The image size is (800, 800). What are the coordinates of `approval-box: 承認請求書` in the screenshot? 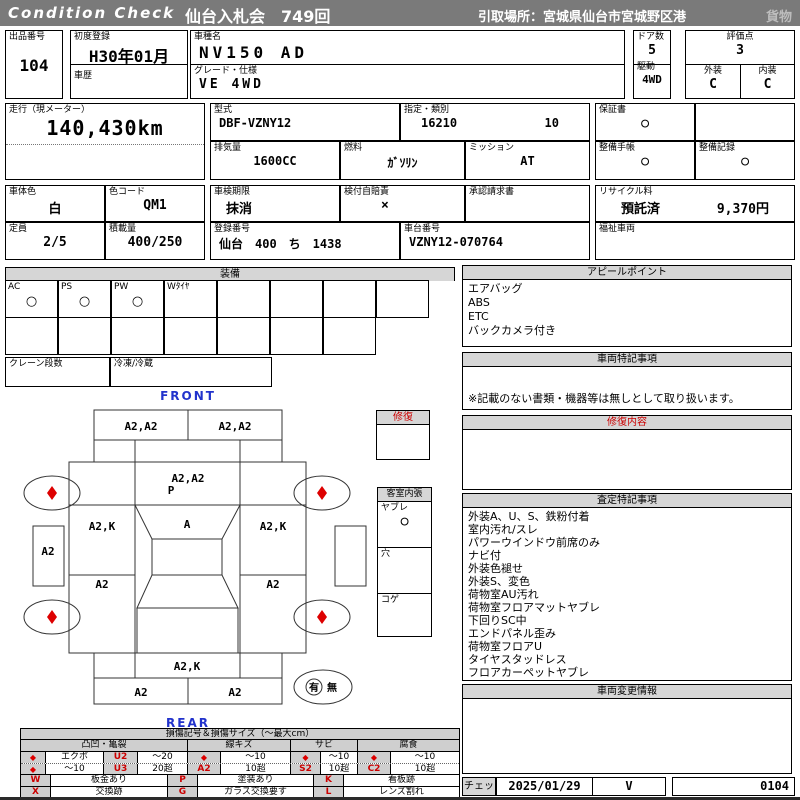 It's located at (527, 203).